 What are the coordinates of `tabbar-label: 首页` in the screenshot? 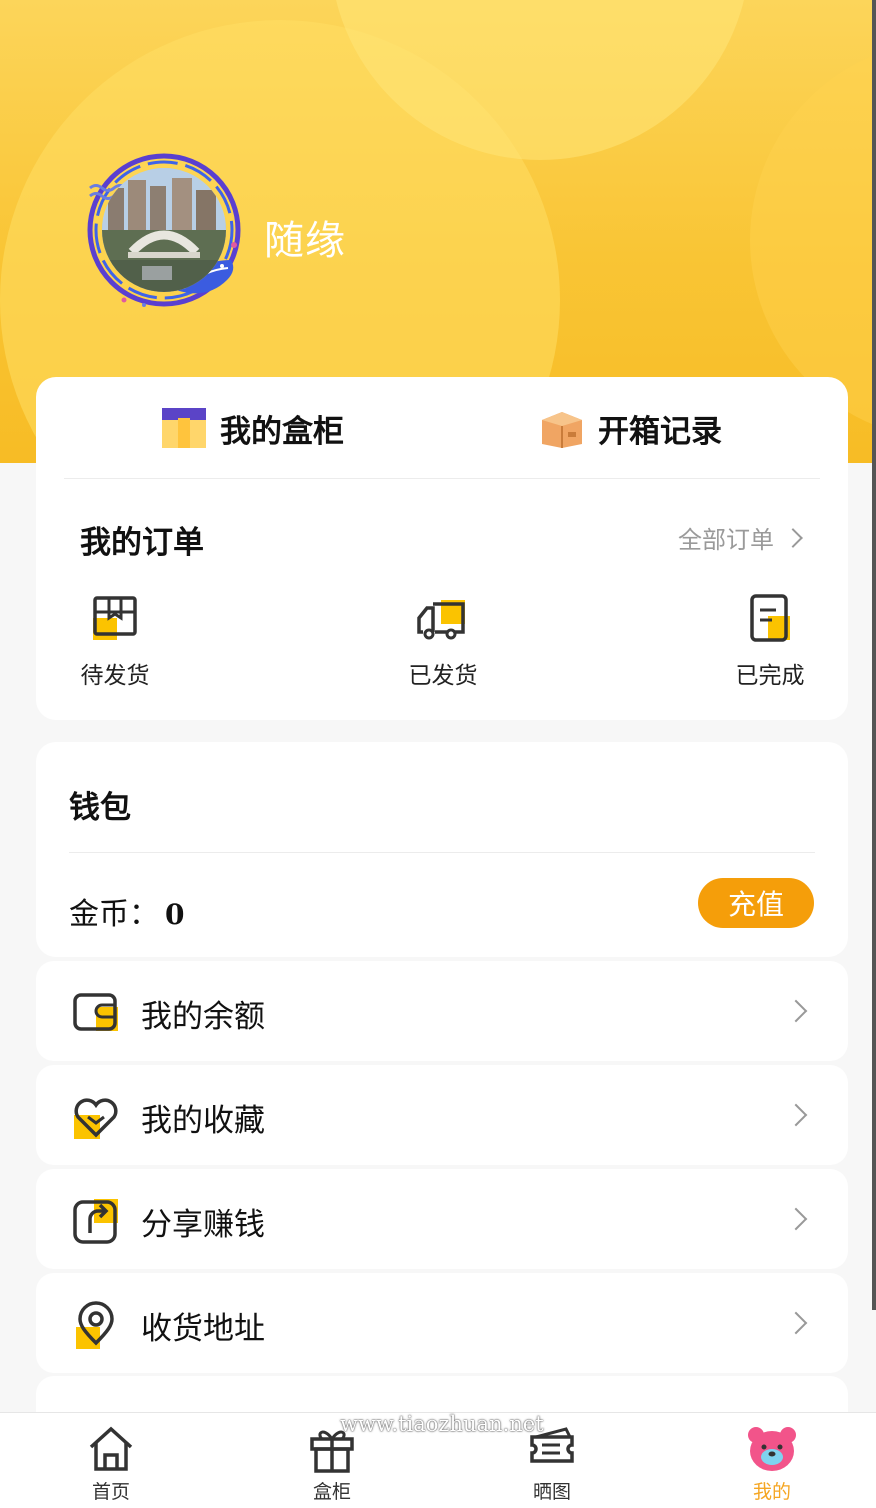 It's located at (110, 1492).